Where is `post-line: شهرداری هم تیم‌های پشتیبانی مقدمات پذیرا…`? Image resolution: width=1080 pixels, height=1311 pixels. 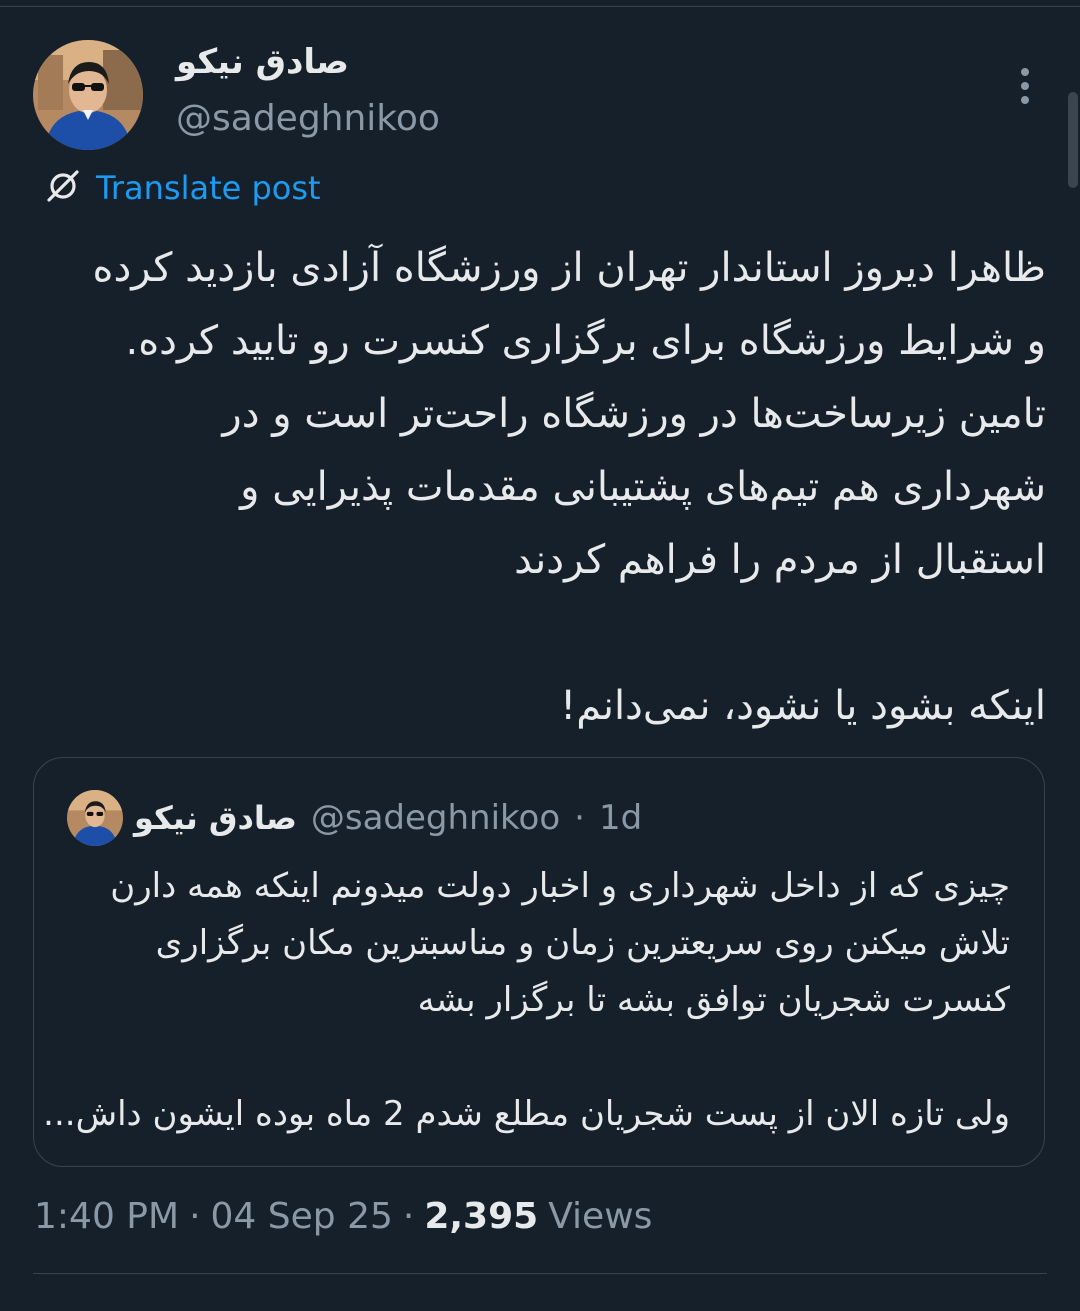 post-line: شهرداری هم تیم‌های پشتیبانی مقدمات پذیرا… is located at coordinates (643, 487).